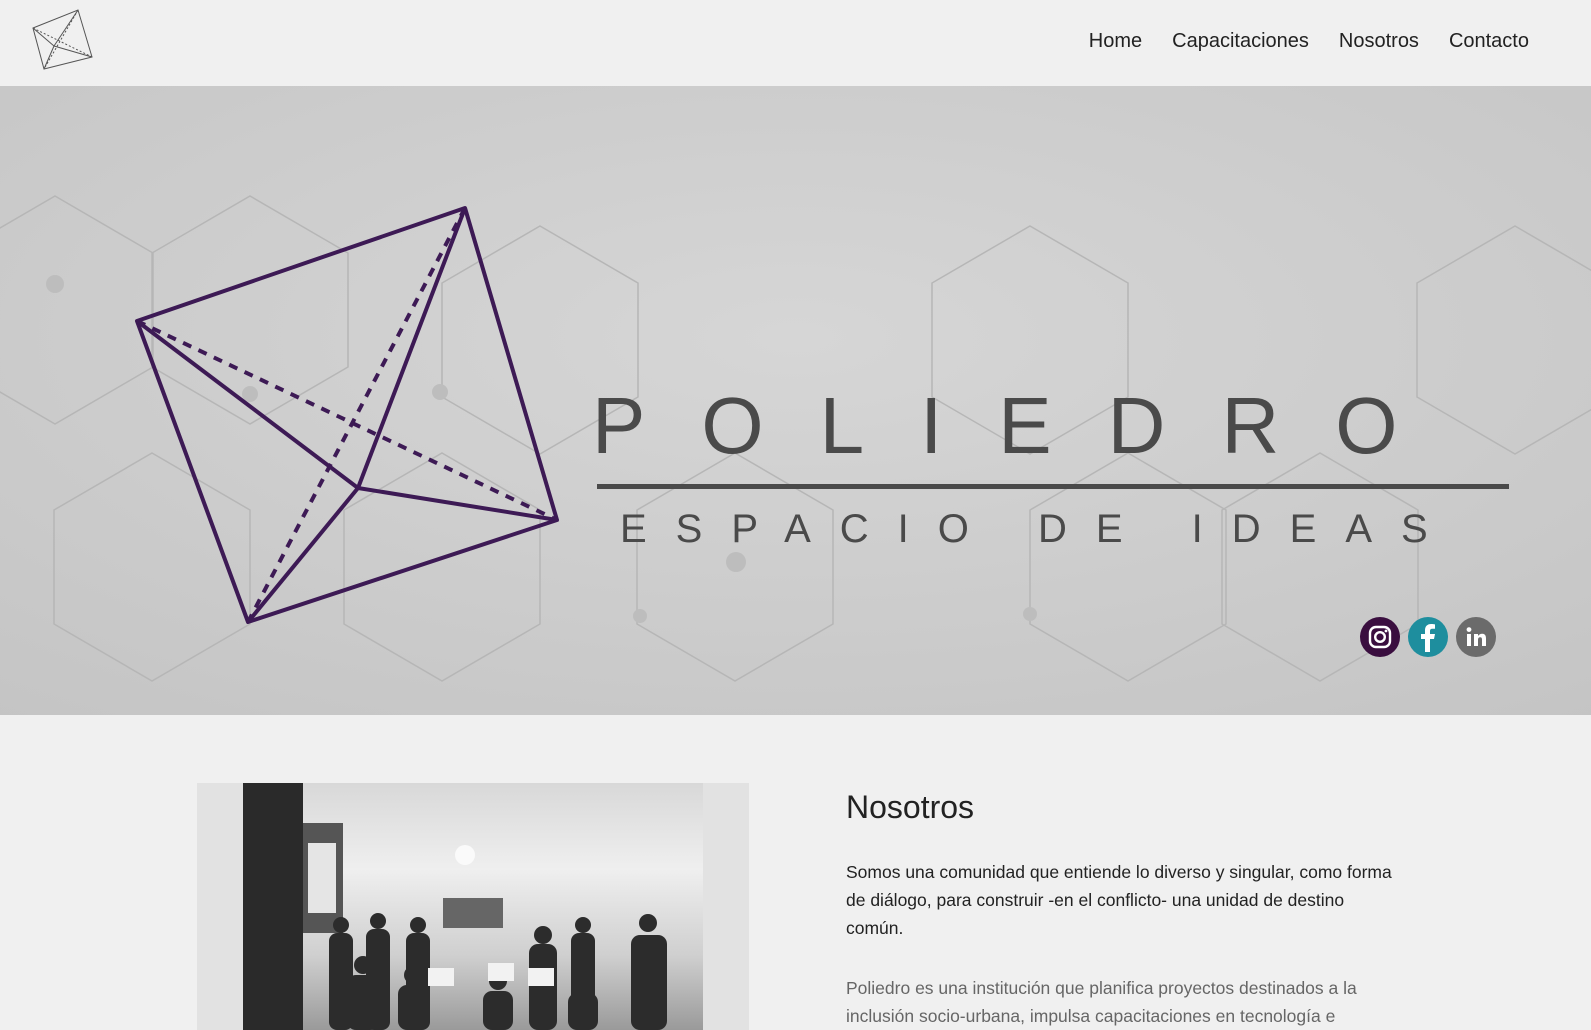 The image size is (1591, 1030). I want to click on site-header: Home Capacitaciones Nosotros Contacto, so click(795, 43).